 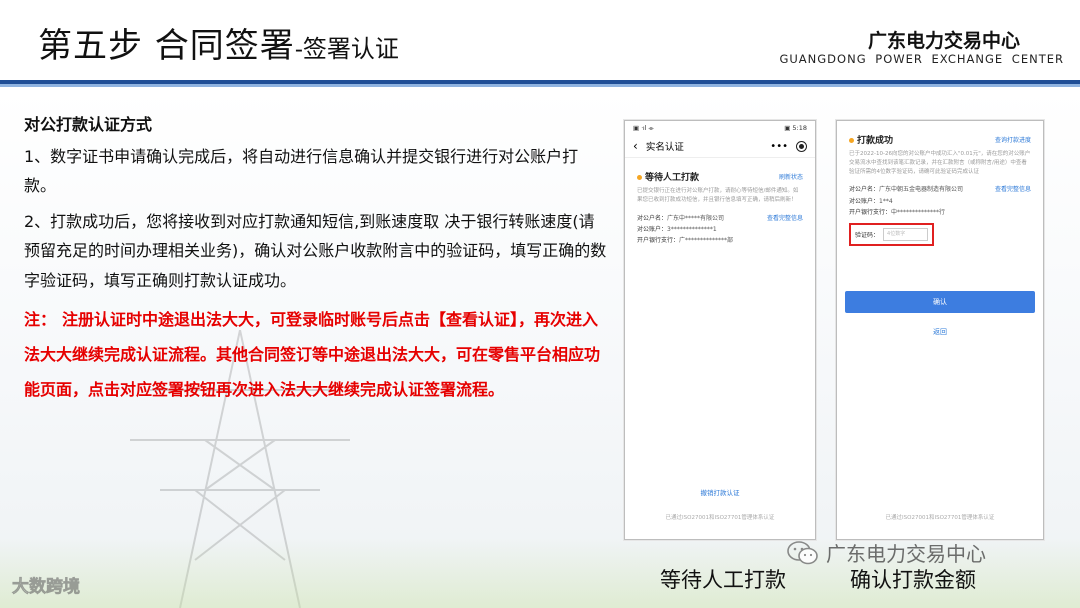 I want to click on refresh-status-link: 刷新状态, so click(x=791, y=176).